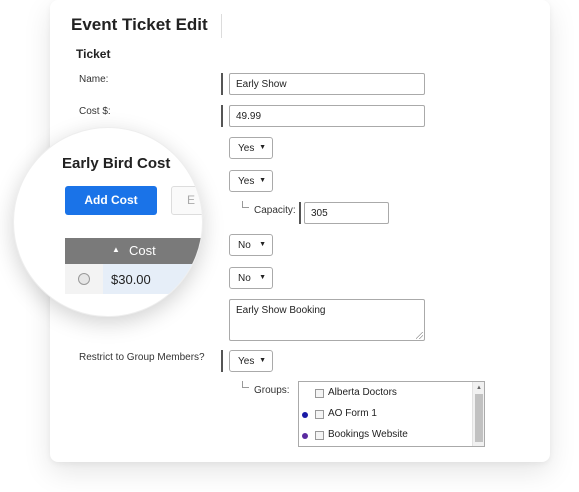  Describe the element at coordinates (346, 213) in the screenshot. I see `capacity-input: 305` at that location.